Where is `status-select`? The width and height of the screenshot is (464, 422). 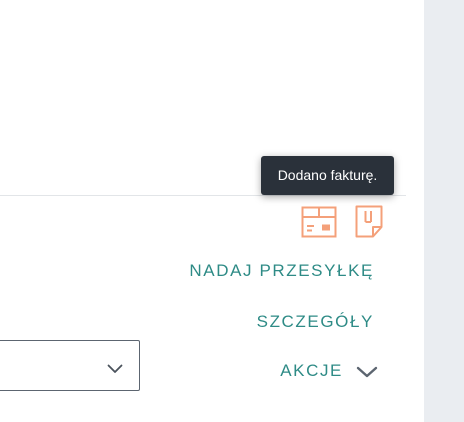 status-select is located at coordinates (70, 365).